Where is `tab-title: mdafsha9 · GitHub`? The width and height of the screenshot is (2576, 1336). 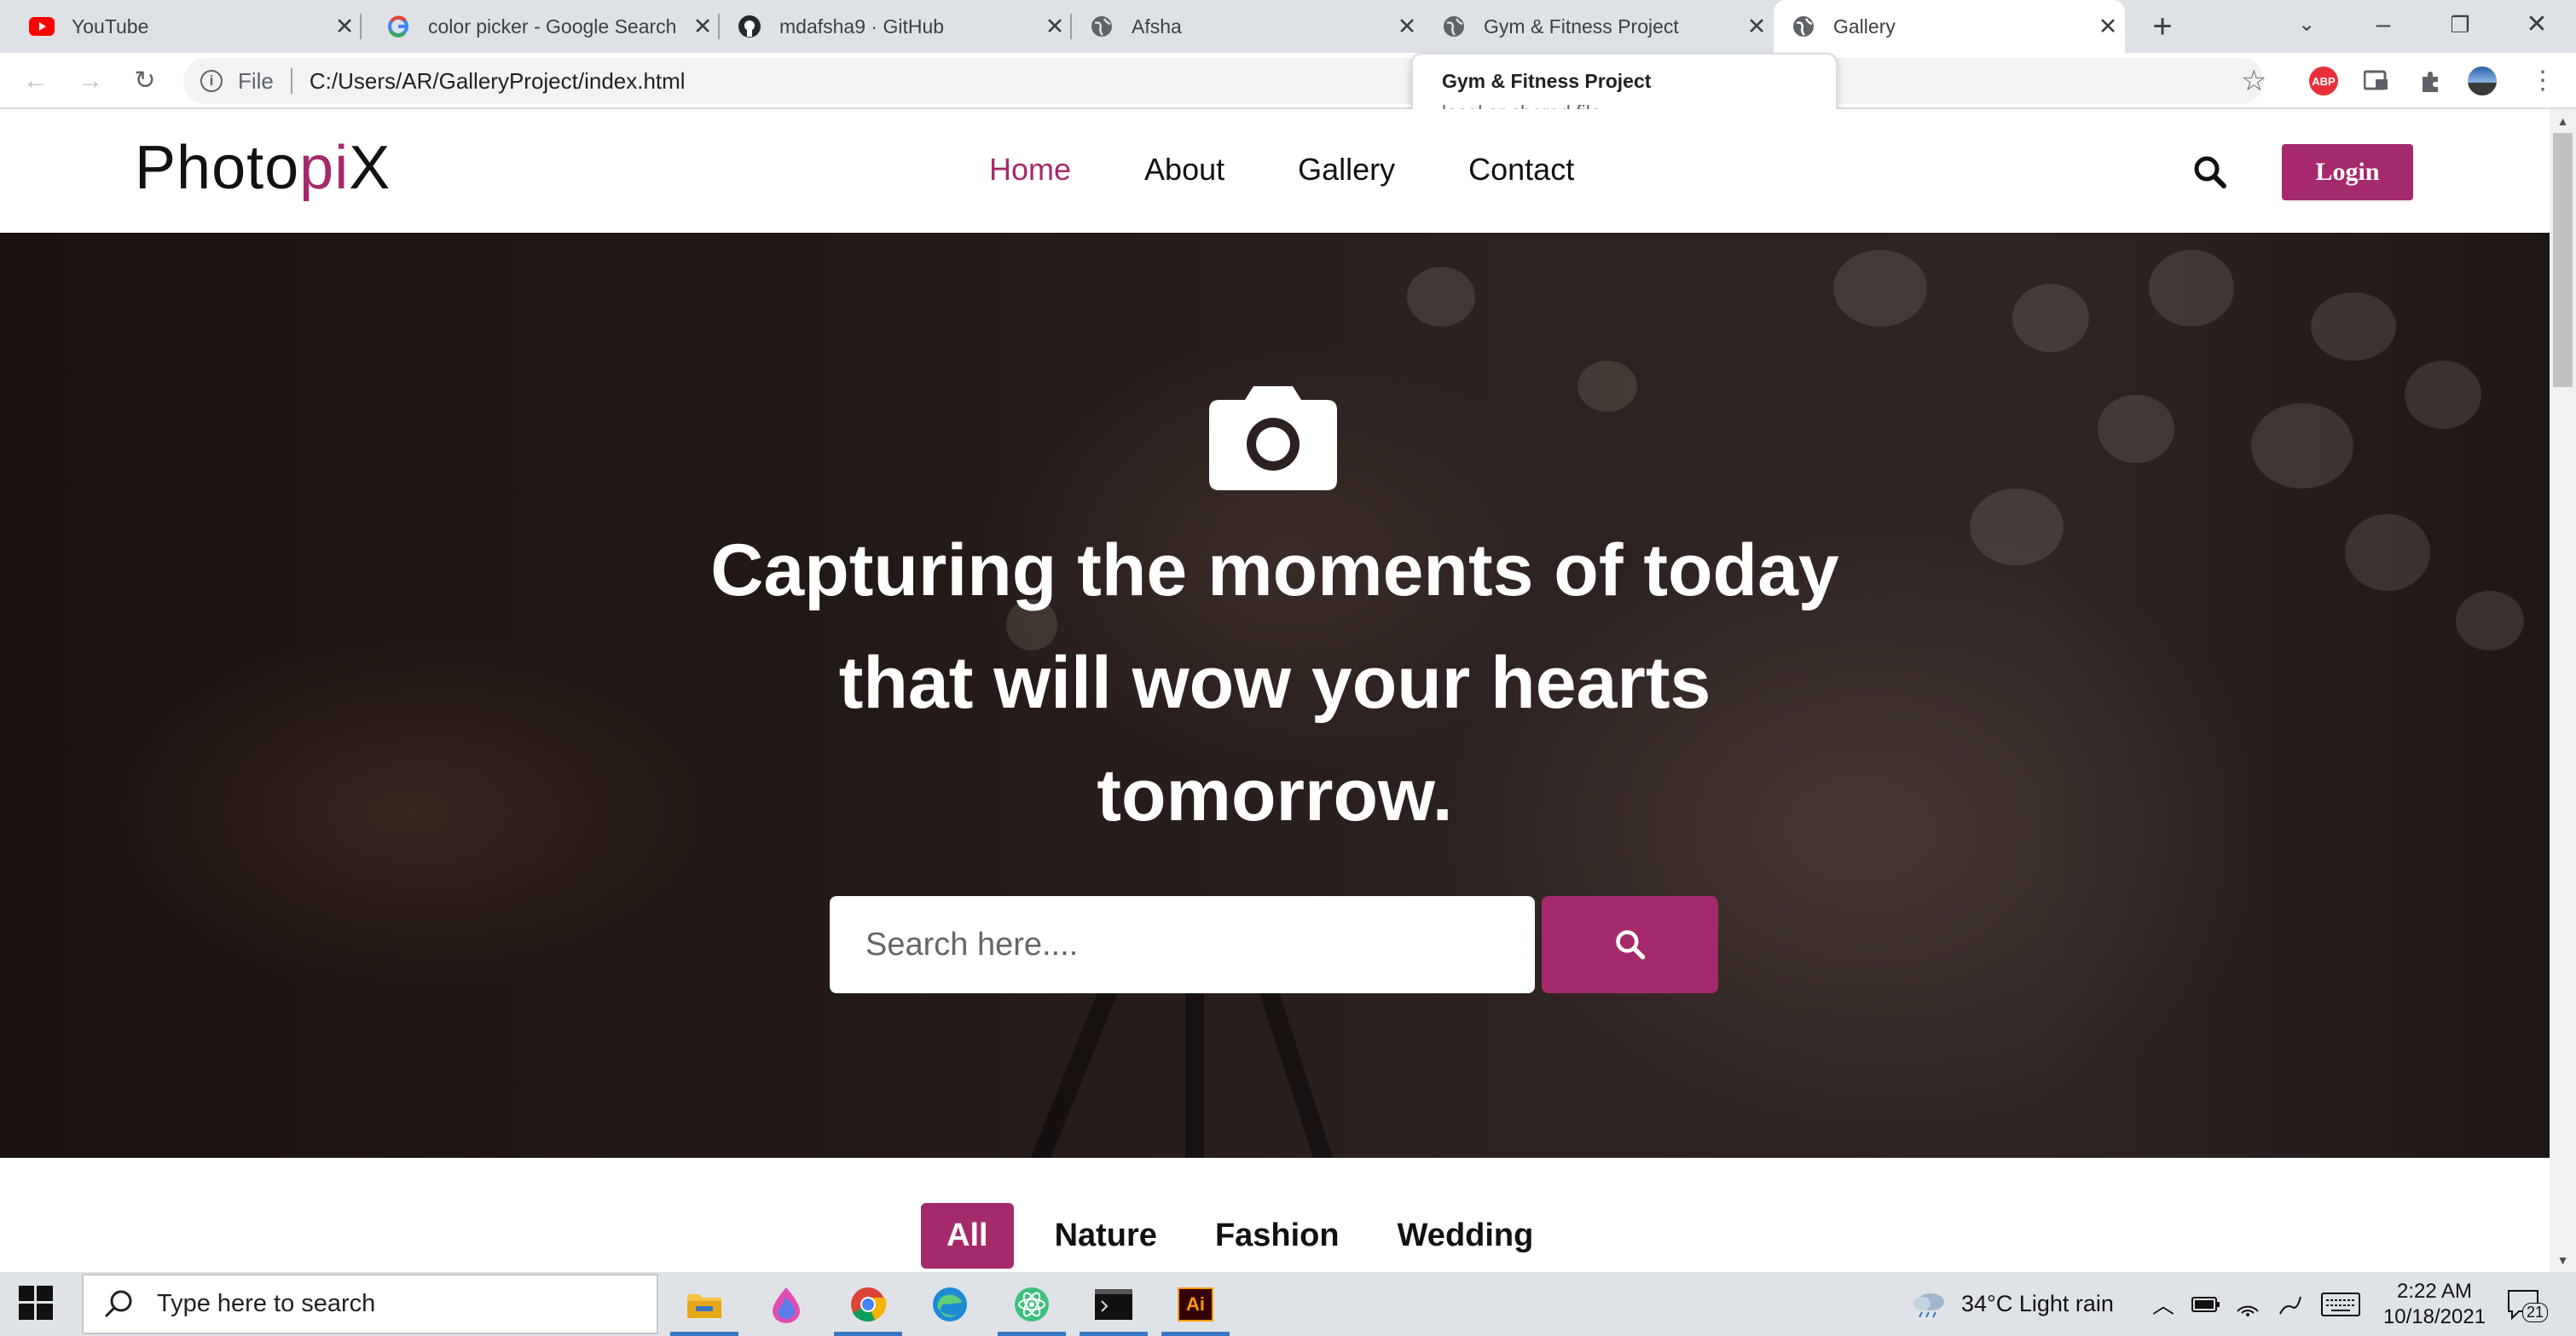 tab-title: mdafsha9 · GitHub is located at coordinates (862, 26).